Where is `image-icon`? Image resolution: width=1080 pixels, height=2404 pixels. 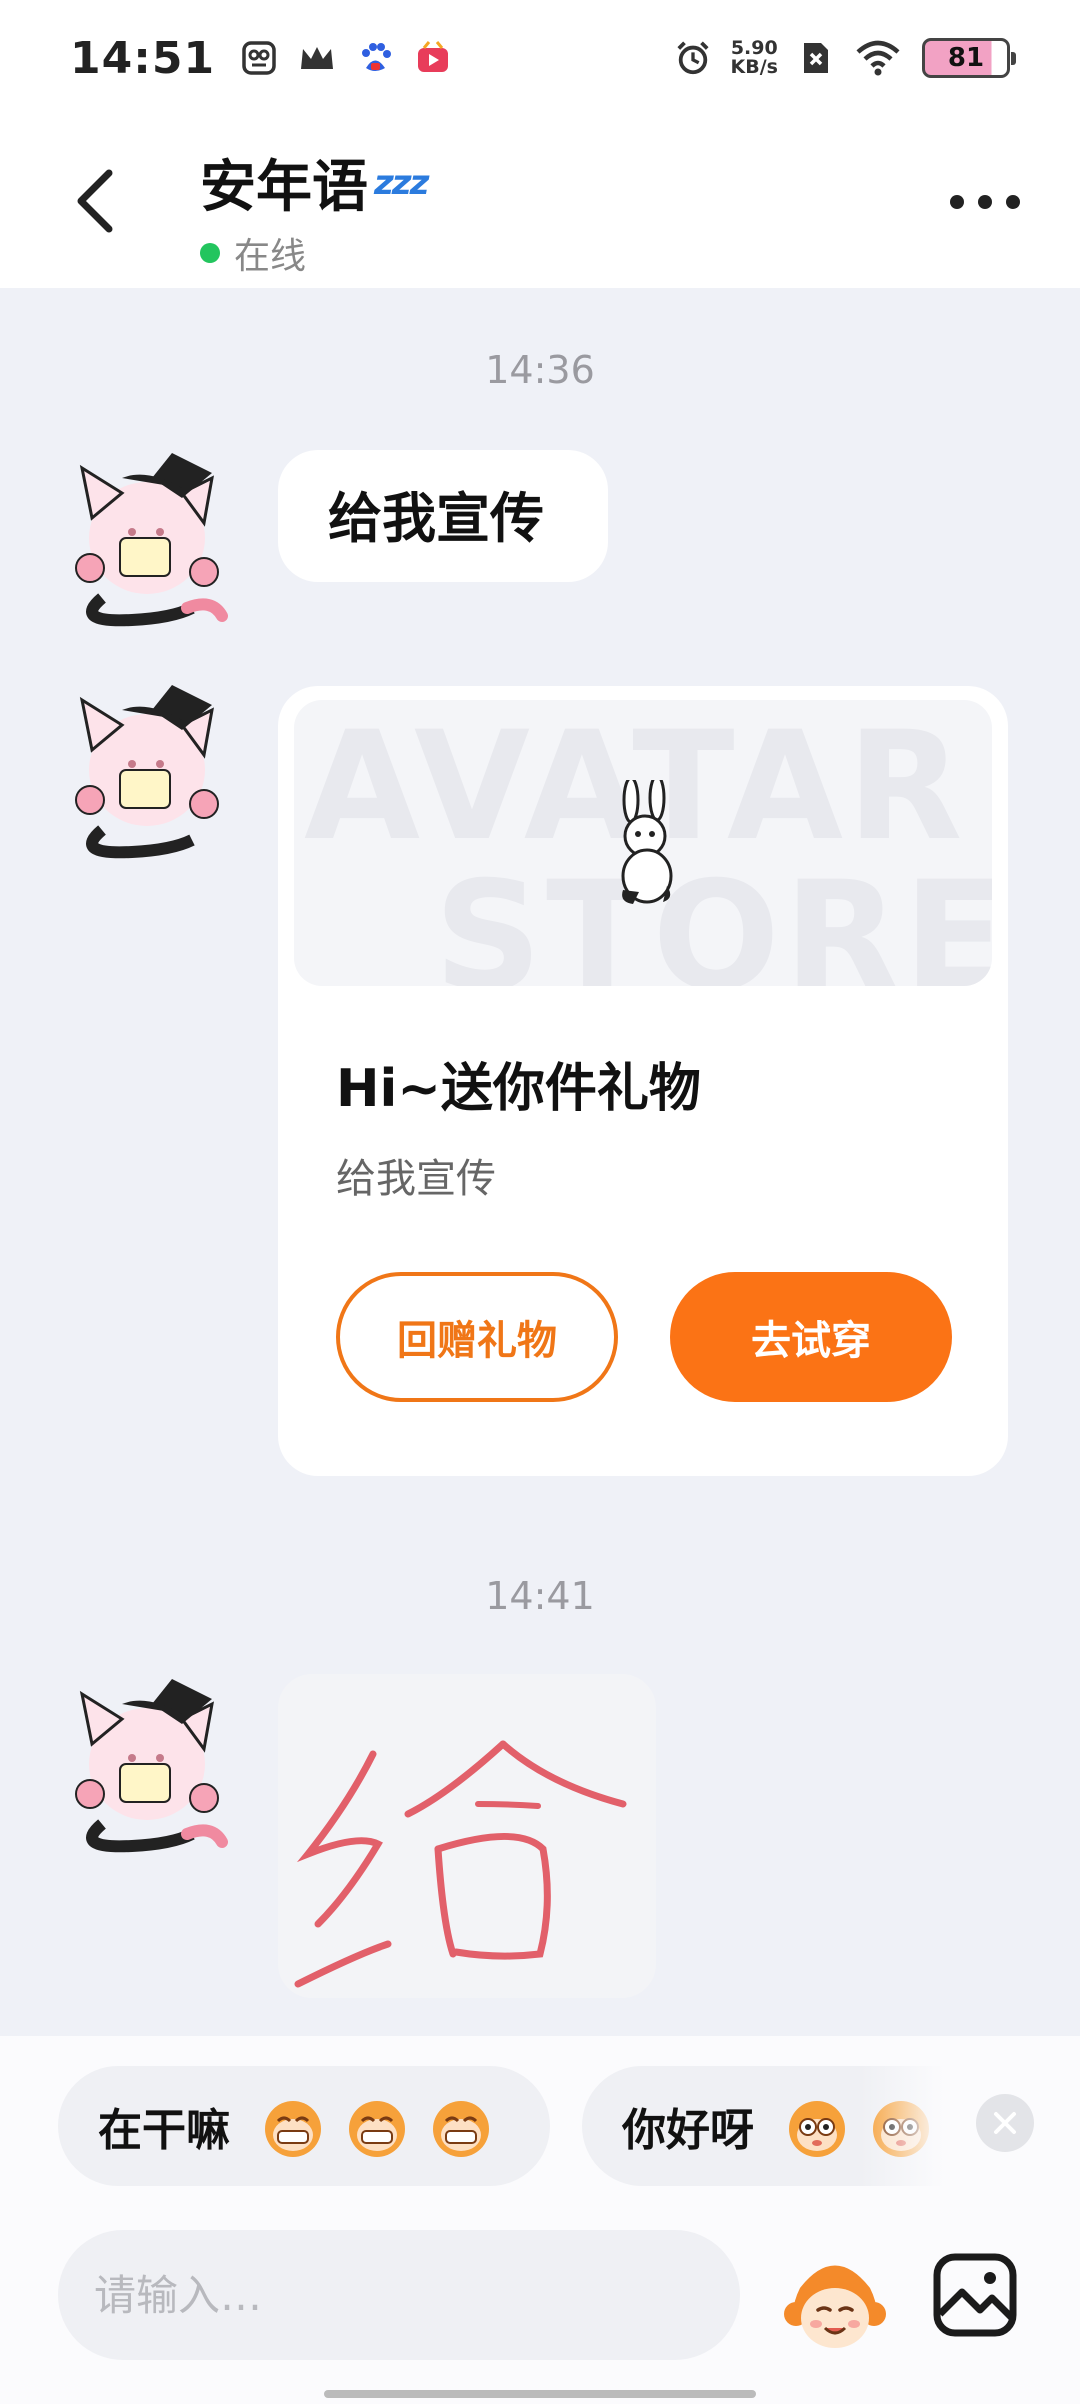
image-icon is located at coordinates (975, 2295).